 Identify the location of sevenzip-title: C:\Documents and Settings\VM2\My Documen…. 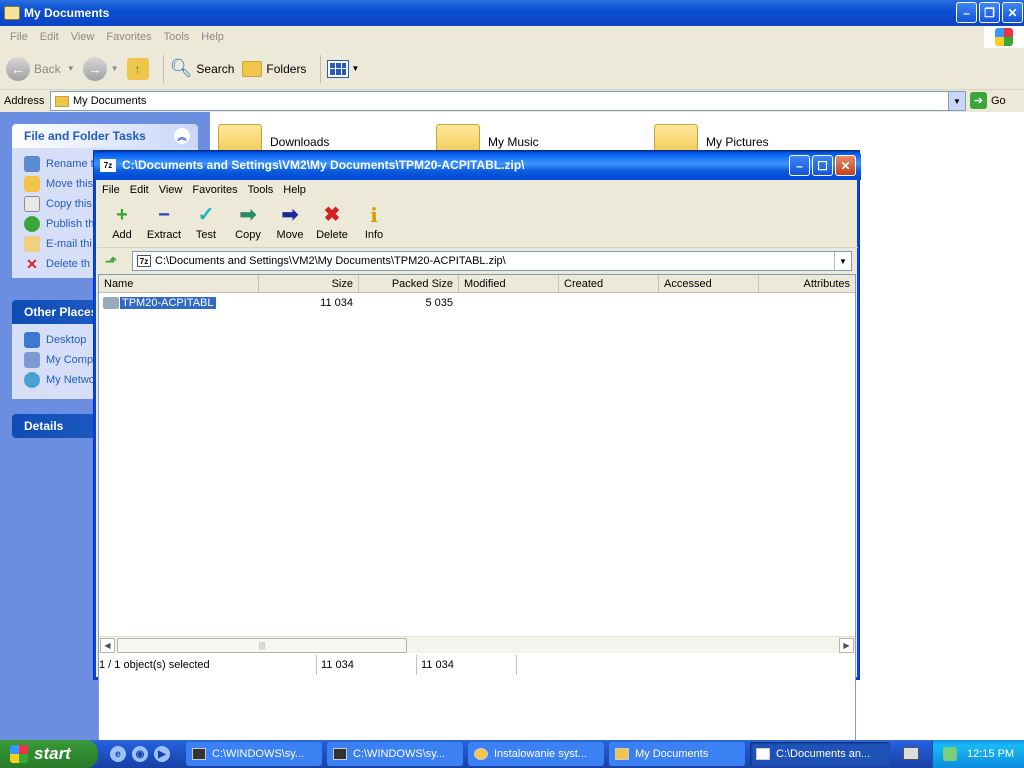
(323, 165).